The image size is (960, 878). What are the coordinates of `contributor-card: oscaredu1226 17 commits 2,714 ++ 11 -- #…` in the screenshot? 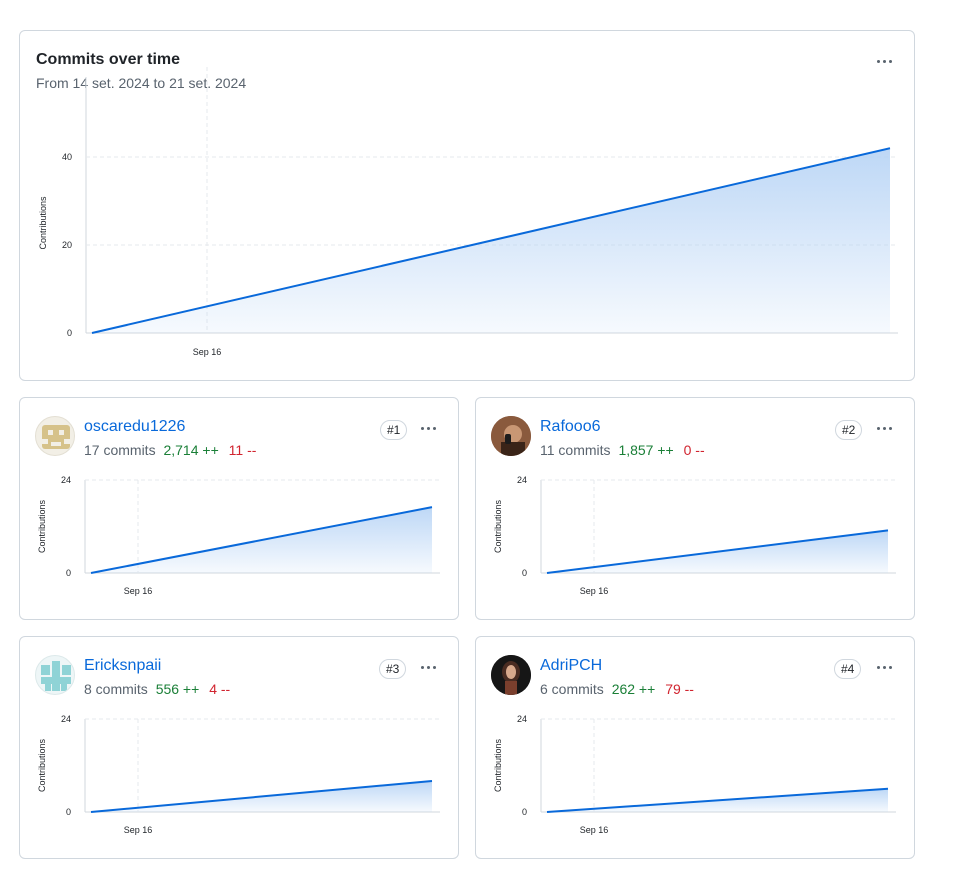 It's located at (239, 508).